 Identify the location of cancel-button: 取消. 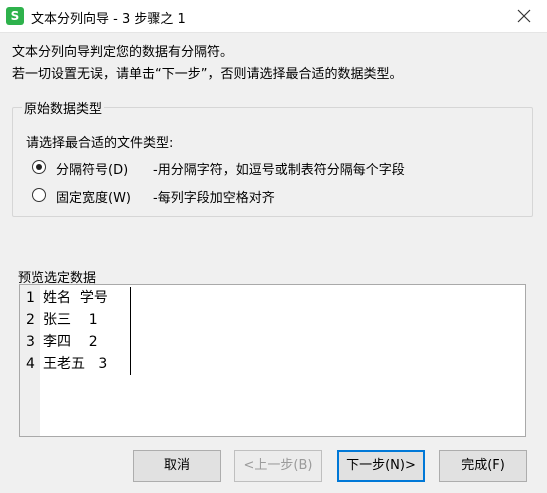
(177, 466).